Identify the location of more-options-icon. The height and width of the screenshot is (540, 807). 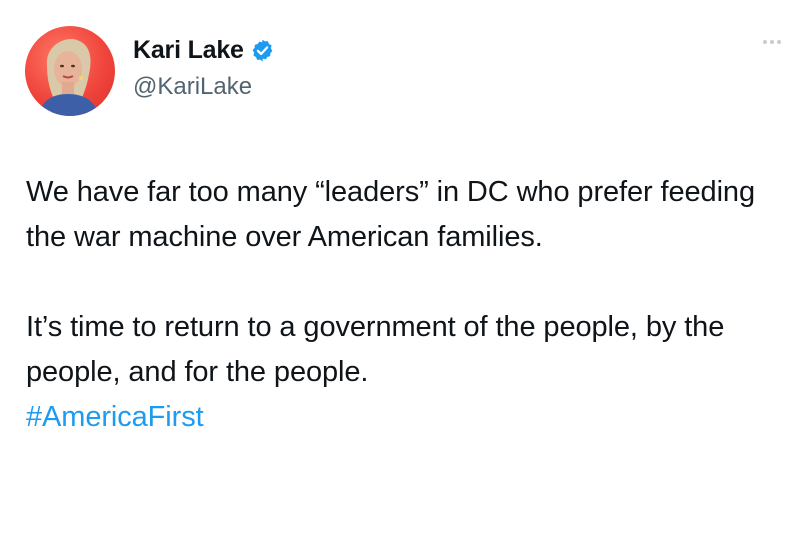
(772, 42).